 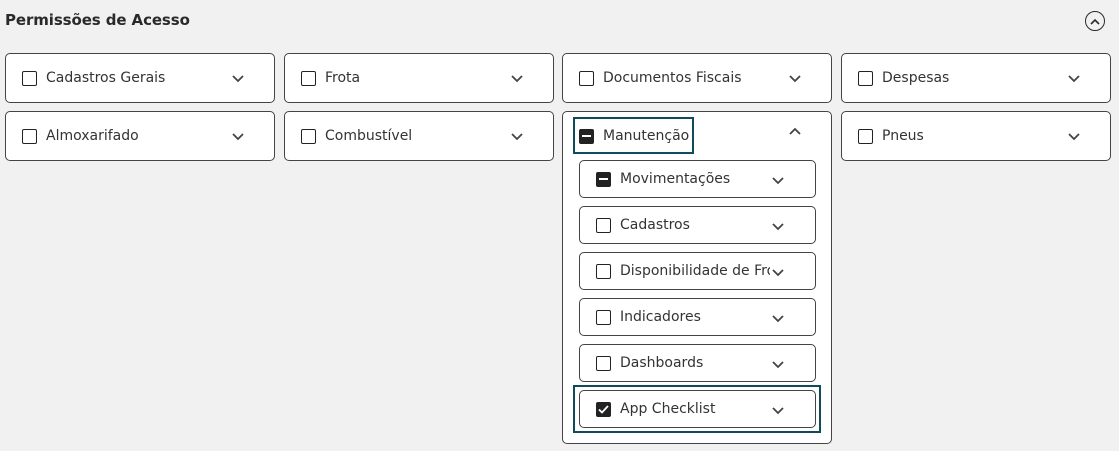 What do you see at coordinates (369, 136) in the screenshot?
I see `card-label: Combustível` at bounding box center [369, 136].